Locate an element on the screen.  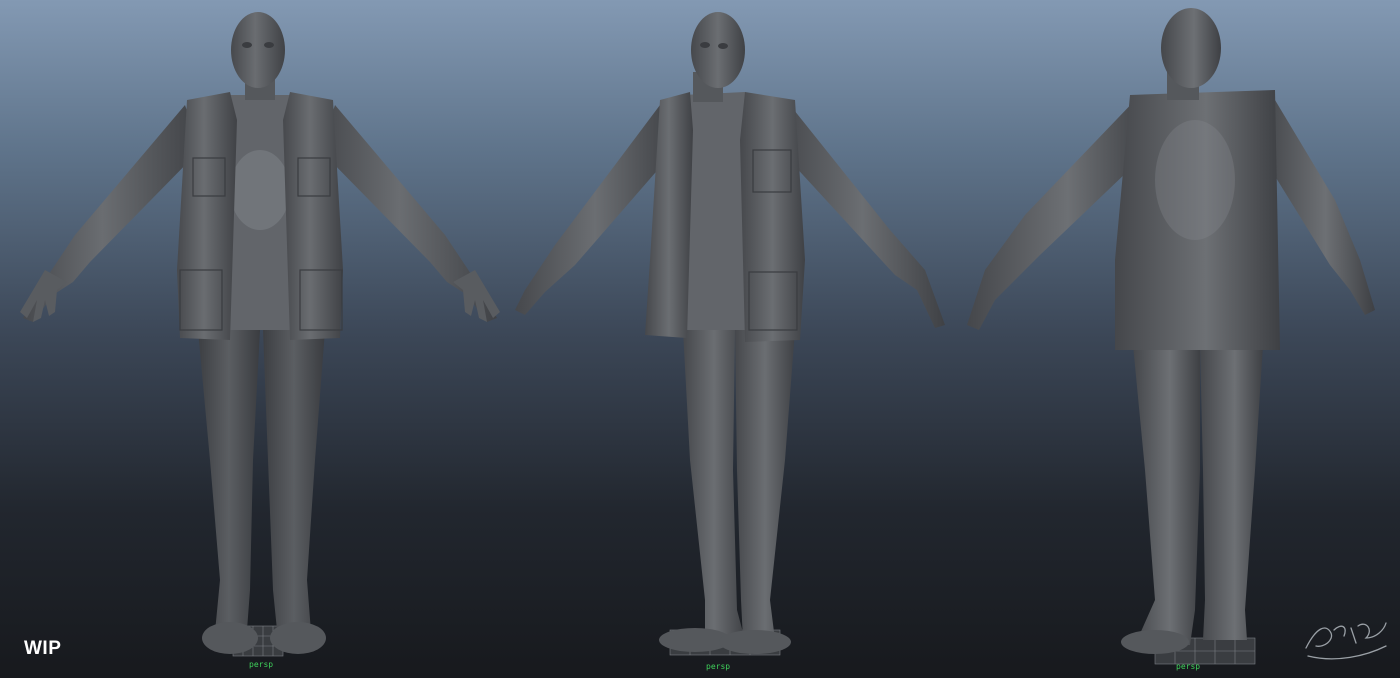
wip-label: WIP is located at coordinates (43, 648).